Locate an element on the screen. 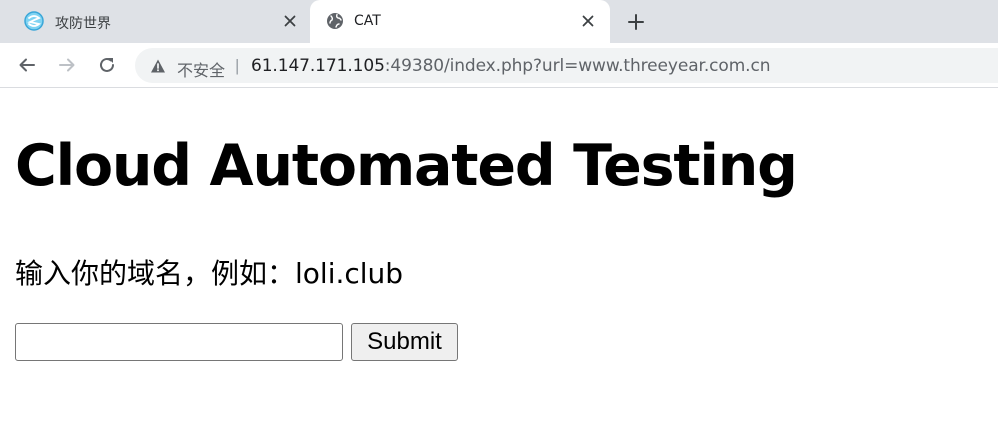 Image resolution: width=998 pixels, height=434 pixels. tab-cat: CAT is located at coordinates (460, 21).